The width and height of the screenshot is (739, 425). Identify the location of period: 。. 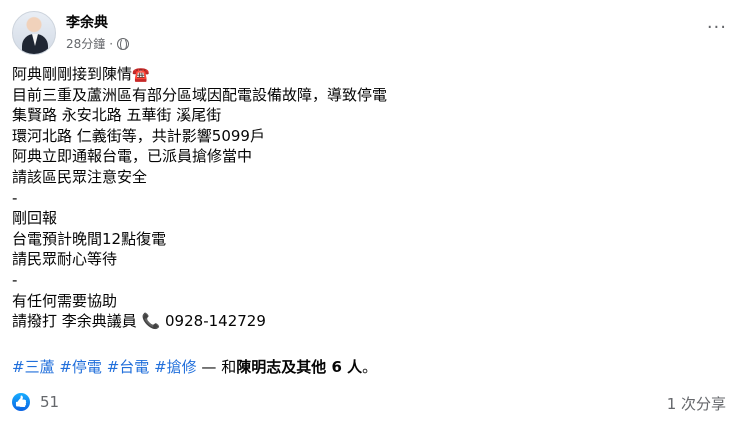
(370, 367).